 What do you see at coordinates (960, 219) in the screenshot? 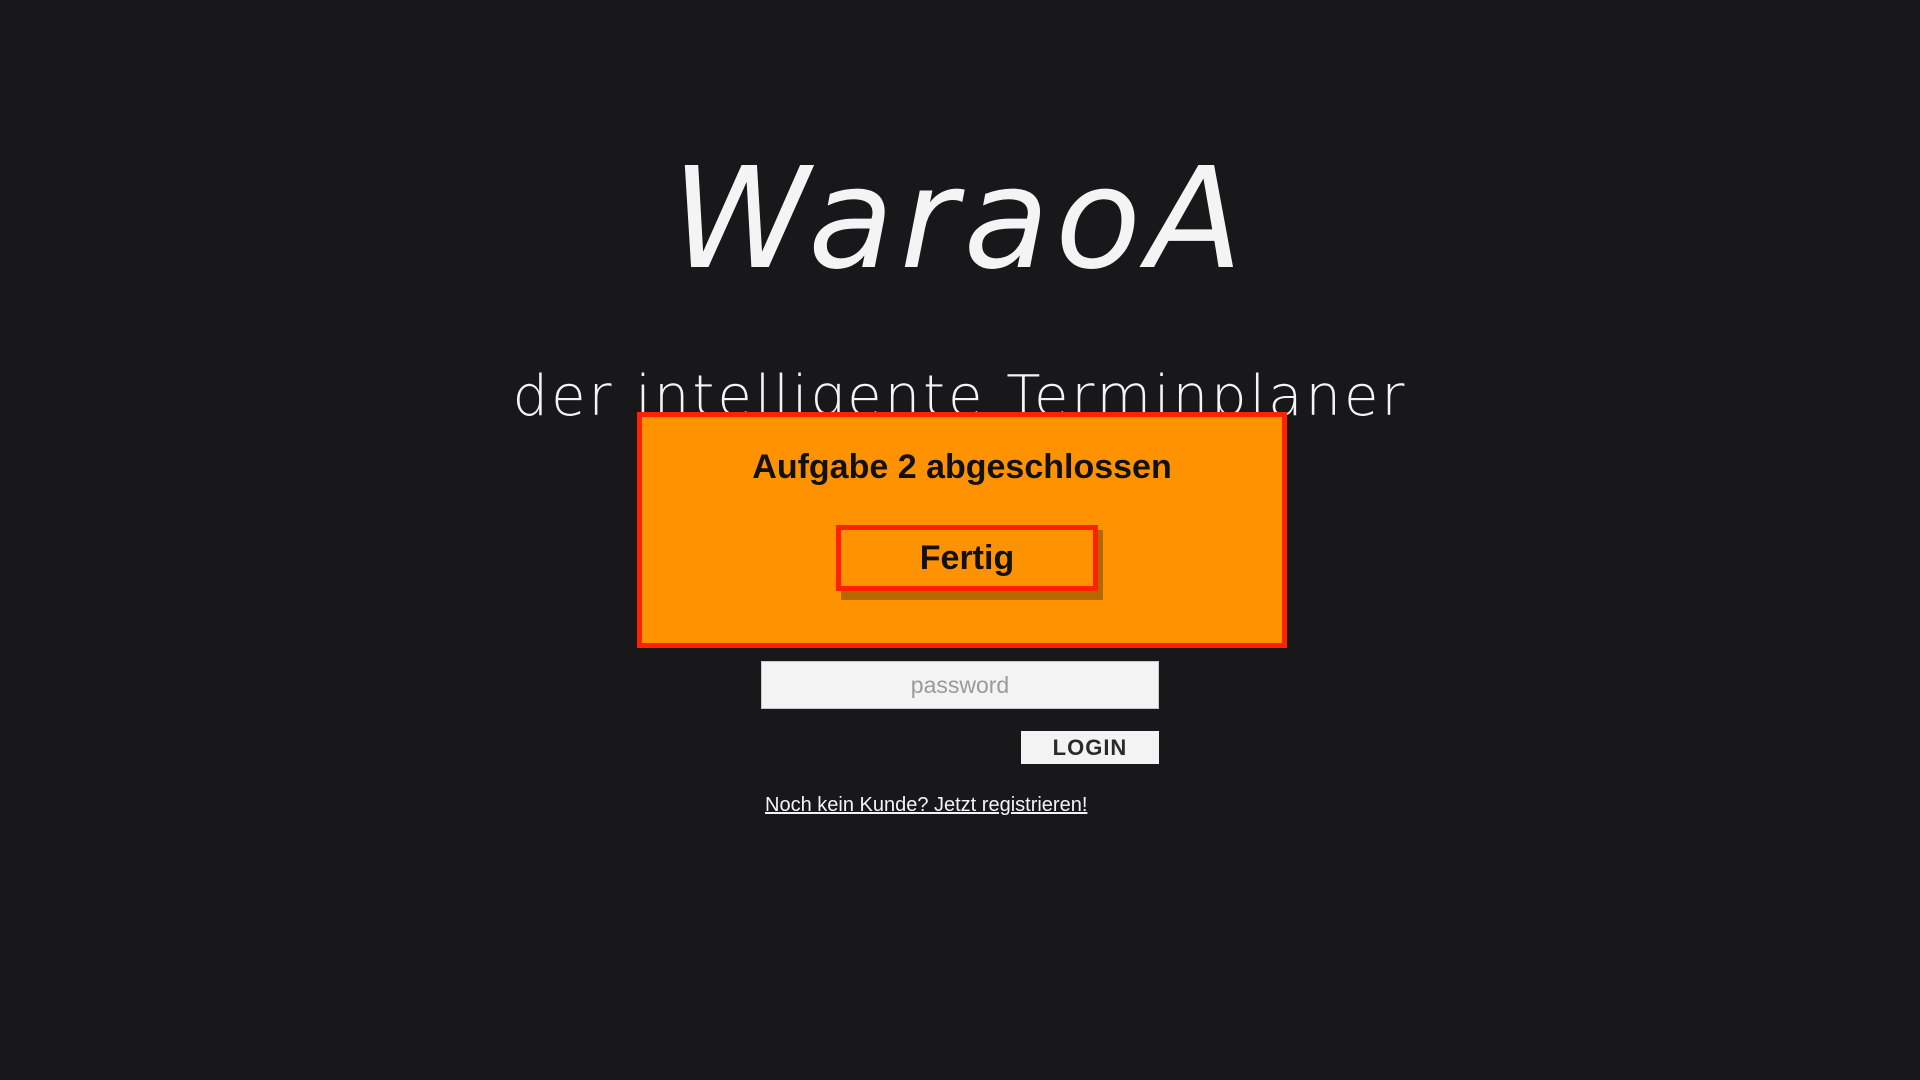
I see `app-logo: WaraoA` at bounding box center [960, 219].